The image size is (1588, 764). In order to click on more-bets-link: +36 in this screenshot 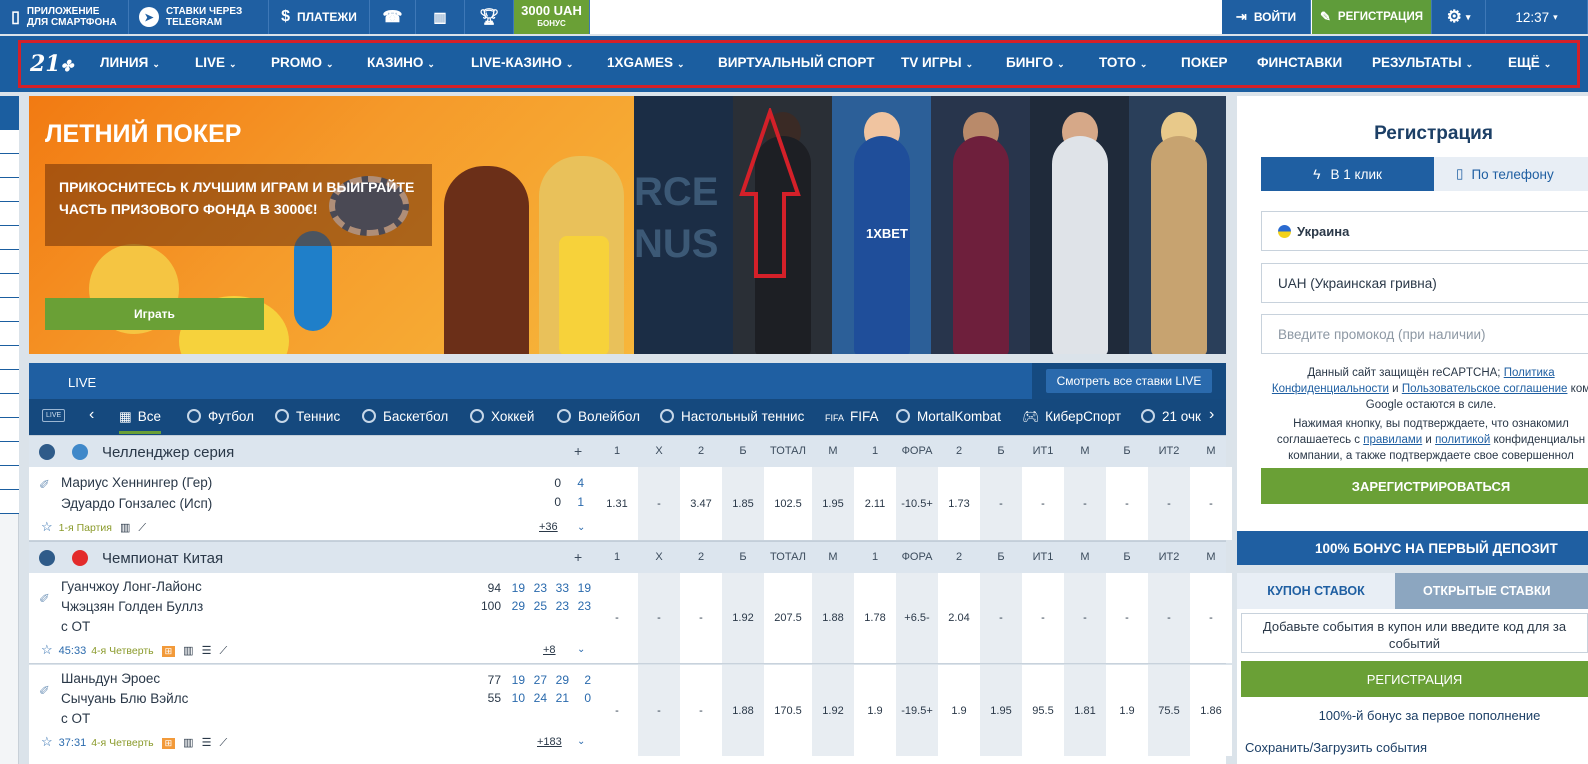, I will do `click(548, 527)`.